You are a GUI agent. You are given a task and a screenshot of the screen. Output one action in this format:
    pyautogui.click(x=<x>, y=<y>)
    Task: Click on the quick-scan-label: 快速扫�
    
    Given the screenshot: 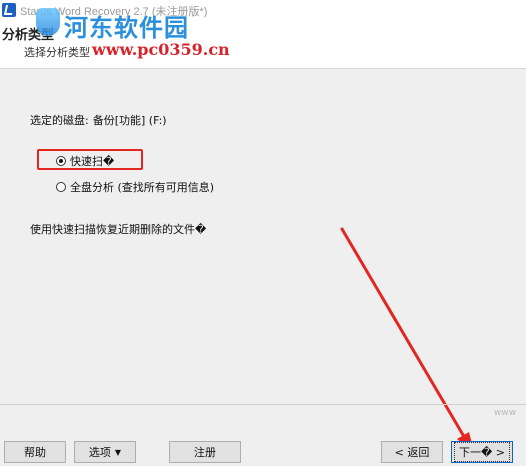 What is the action you would take?
    pyautogui.click(x=92, y=161)
    